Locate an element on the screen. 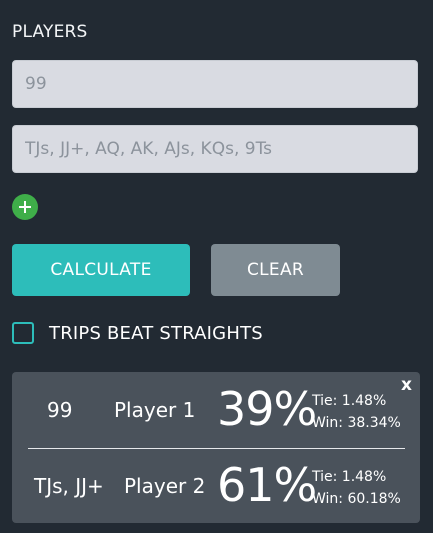  trips-beat-straights-label: TRIPS BEAT STRAIGHTS is located at coordinates (156, 333).